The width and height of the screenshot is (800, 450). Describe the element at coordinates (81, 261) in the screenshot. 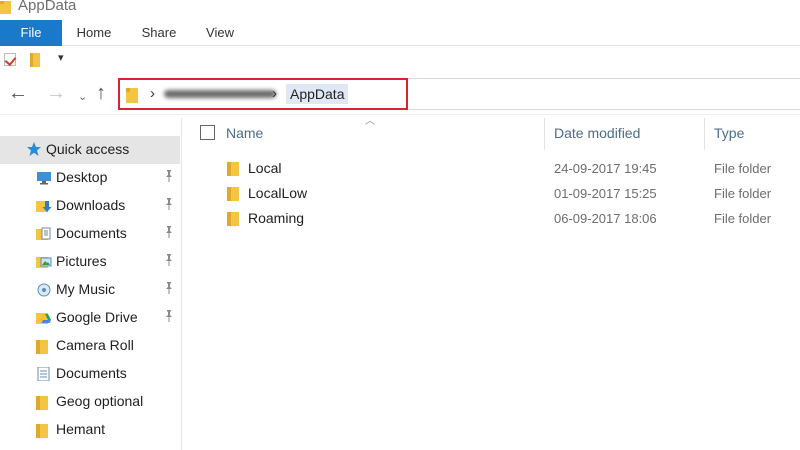

I see `sidebar-item-label: Pictures` at that location.